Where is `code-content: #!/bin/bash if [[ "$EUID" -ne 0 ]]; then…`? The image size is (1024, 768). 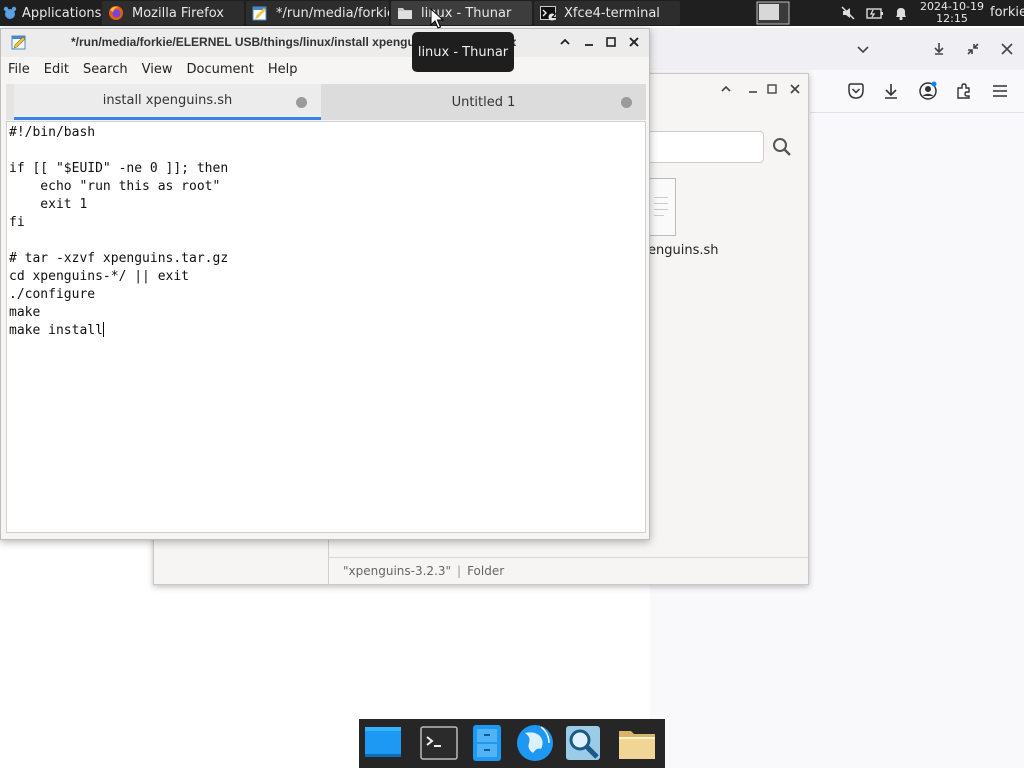
code-content: #!/bin/bash if [[ "$EUID" -ne 0 ]]; then… is located at coordinates (119, 231).